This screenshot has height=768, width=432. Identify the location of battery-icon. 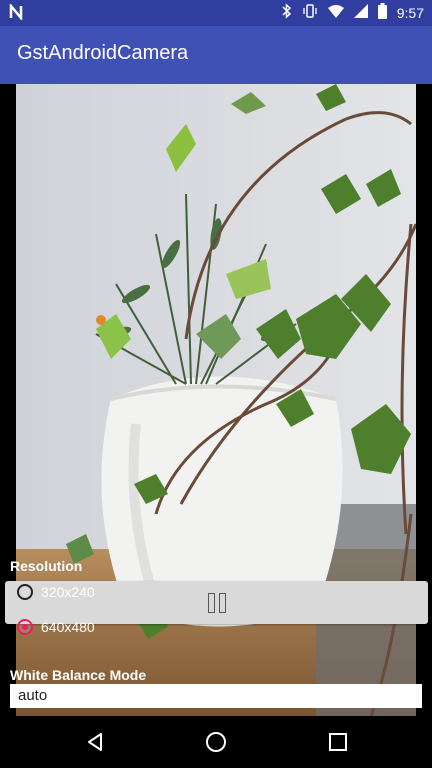
(382, 12).